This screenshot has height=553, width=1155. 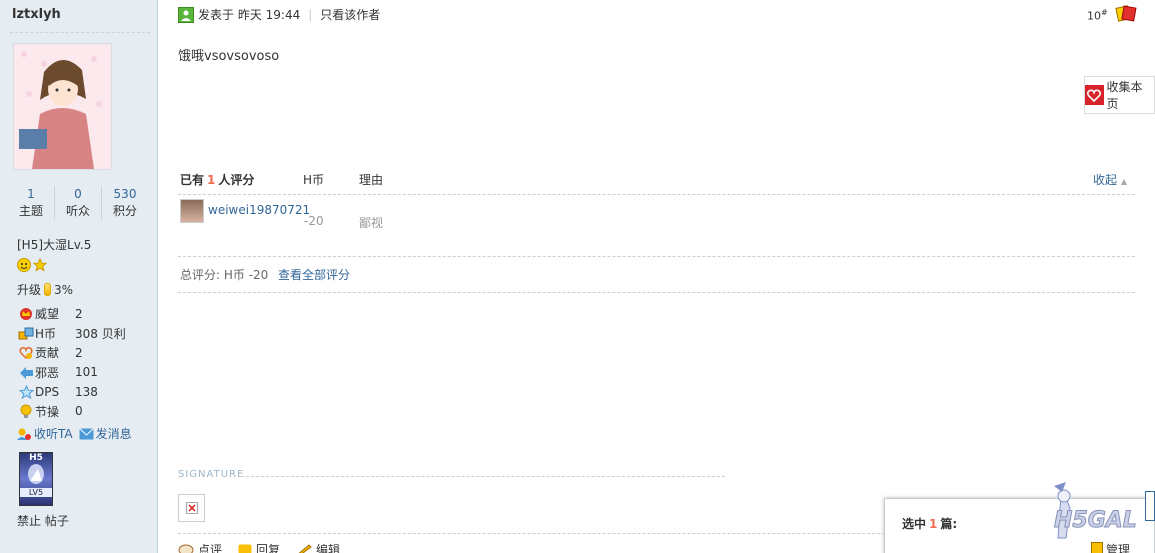 I want to click on only-author-link: 只看该作者, so click(x=350, y=14).